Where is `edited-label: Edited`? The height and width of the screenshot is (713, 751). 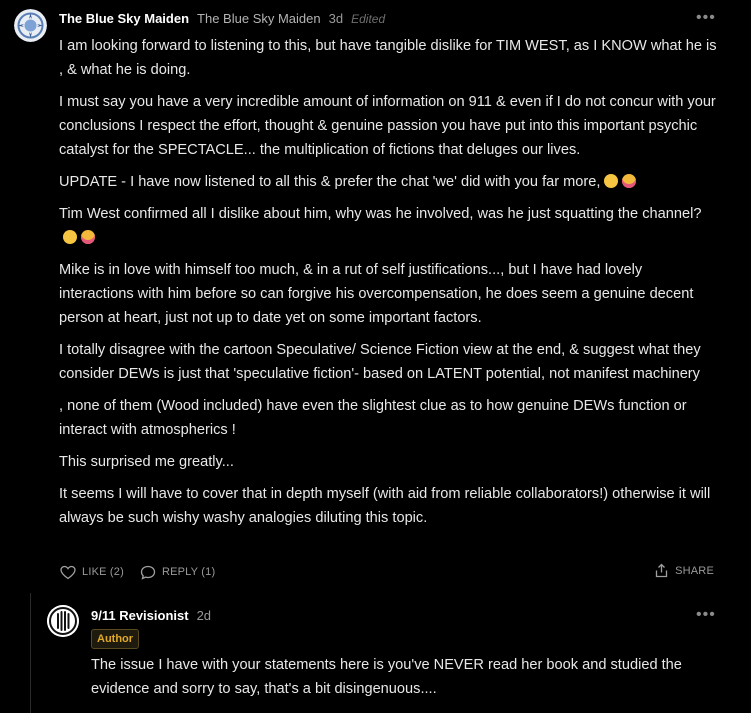 edited-label: Edited is located at coordinates (368, 19).